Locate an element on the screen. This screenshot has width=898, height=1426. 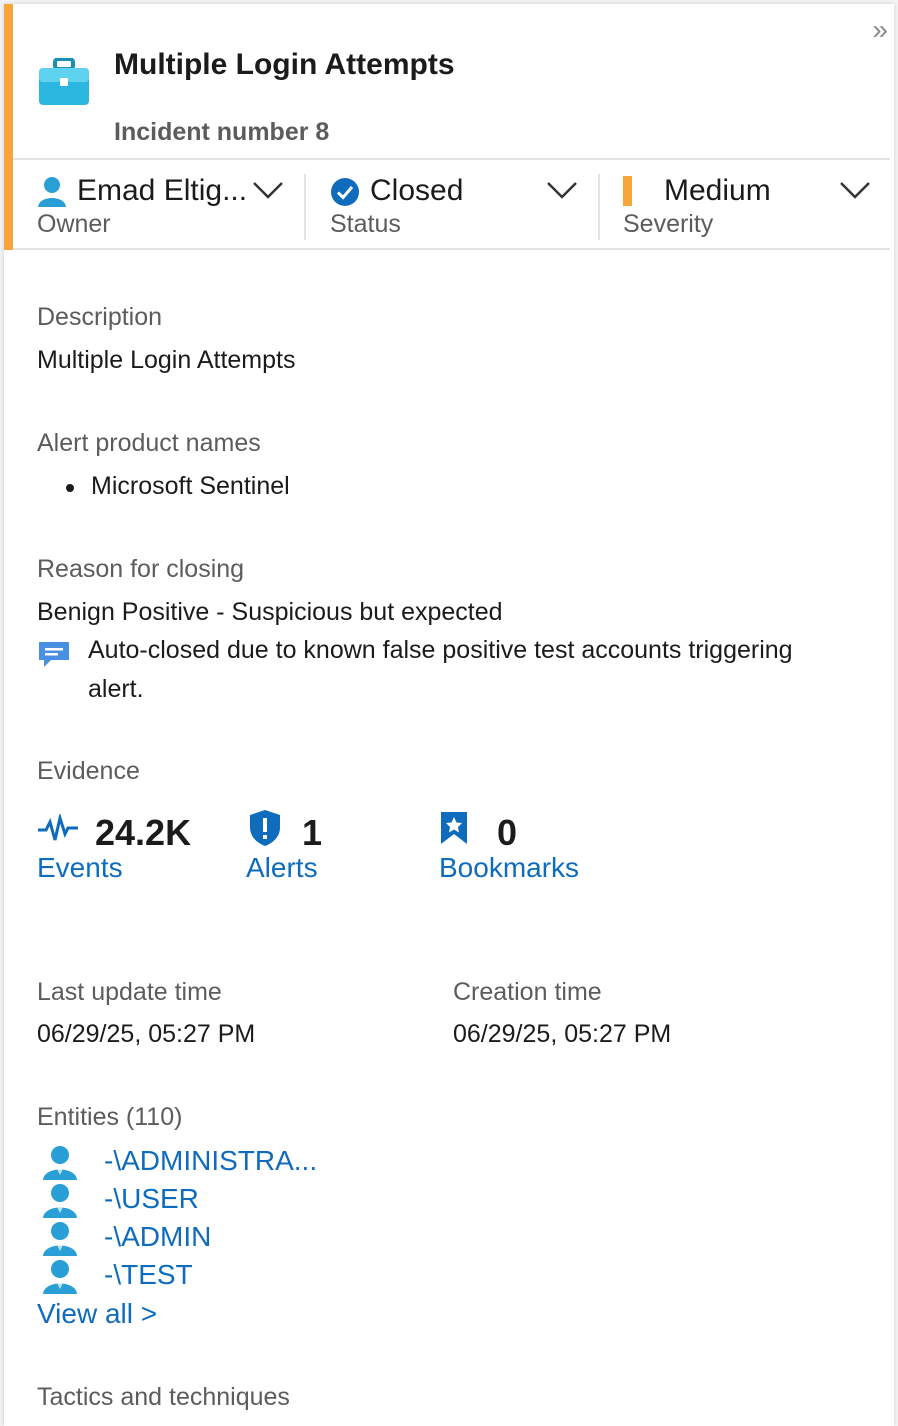
severity-accent-bar is located at coordinates (8, 127).